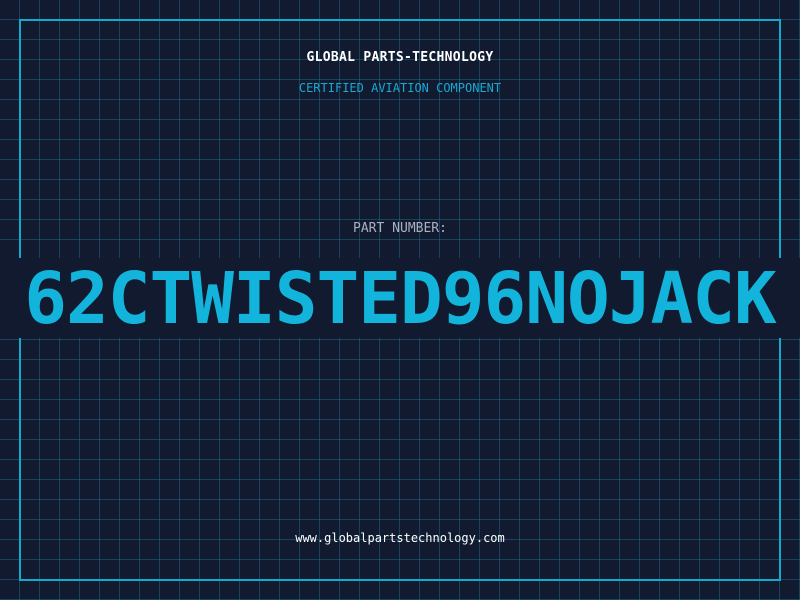 The width and height of the screenshot is (800, 600). I want to click on part-number-value: 62CTWISTED96NOJACK, so click(400, 298).